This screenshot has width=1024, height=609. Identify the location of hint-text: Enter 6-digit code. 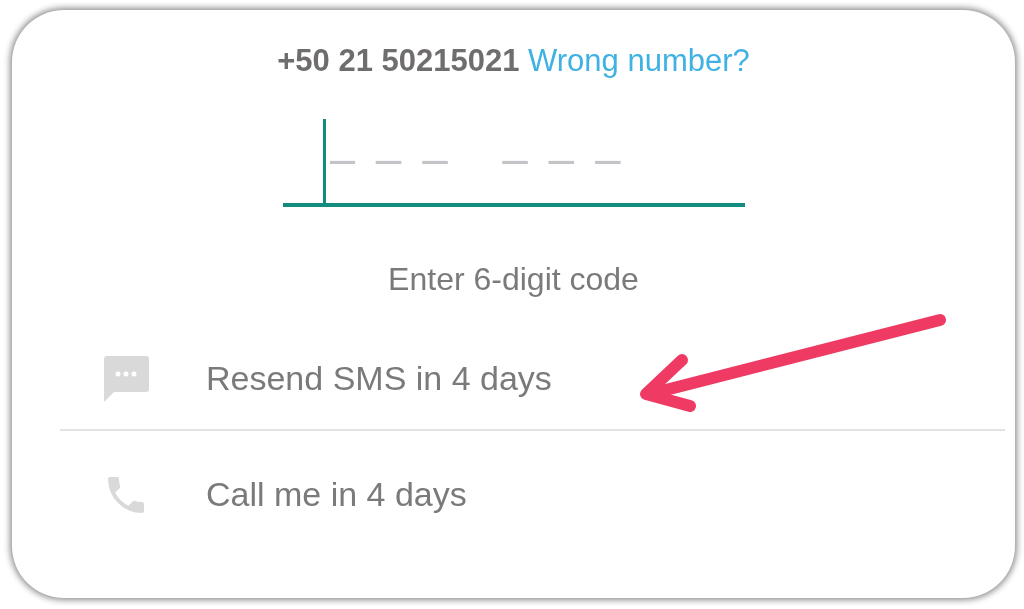
(513, 279).